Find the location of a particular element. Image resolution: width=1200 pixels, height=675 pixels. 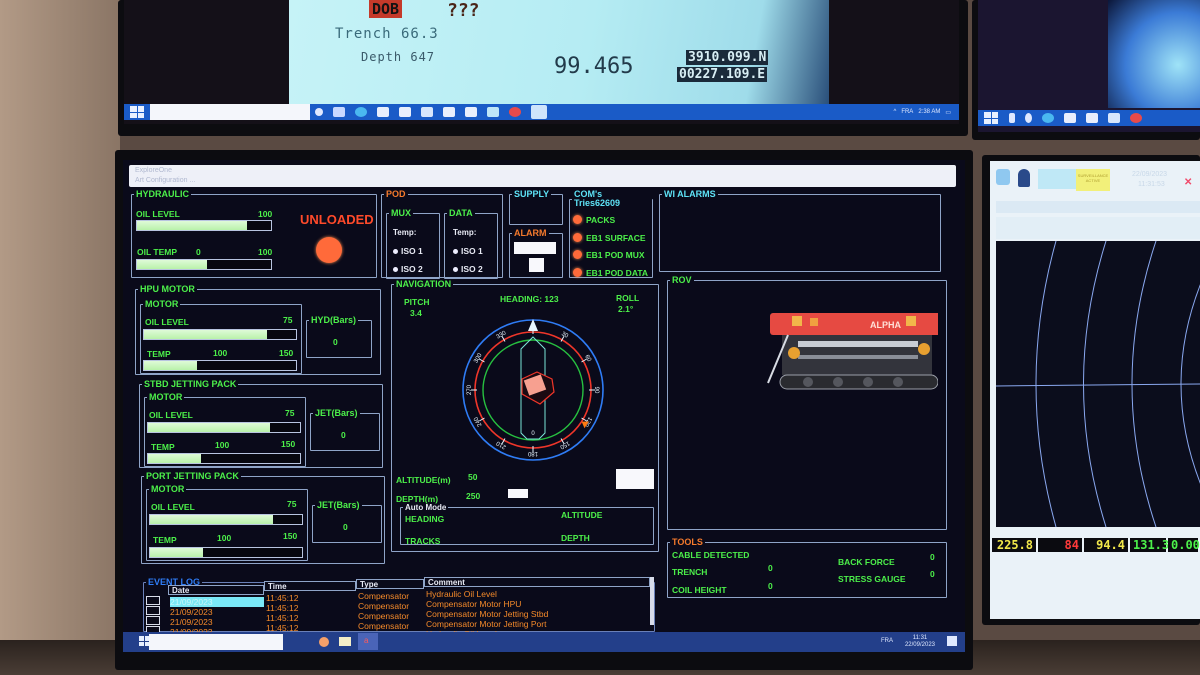

altitude-value: 50 is located at coordinates (473, 477).